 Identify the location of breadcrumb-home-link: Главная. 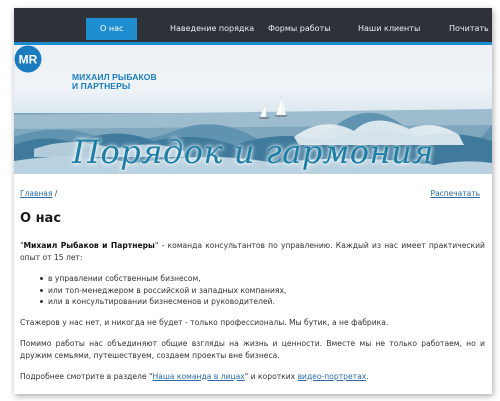
(36, 193).